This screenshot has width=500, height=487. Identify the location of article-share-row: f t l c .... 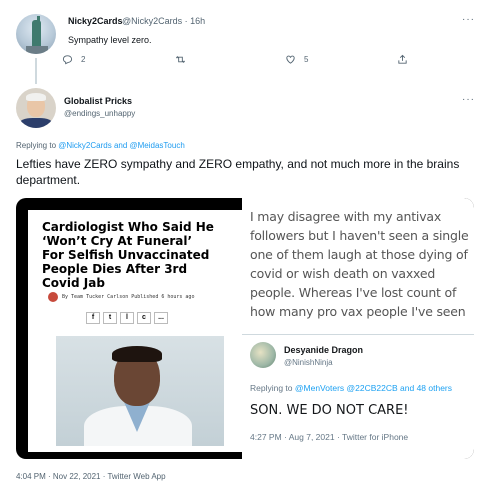
(127, 318).